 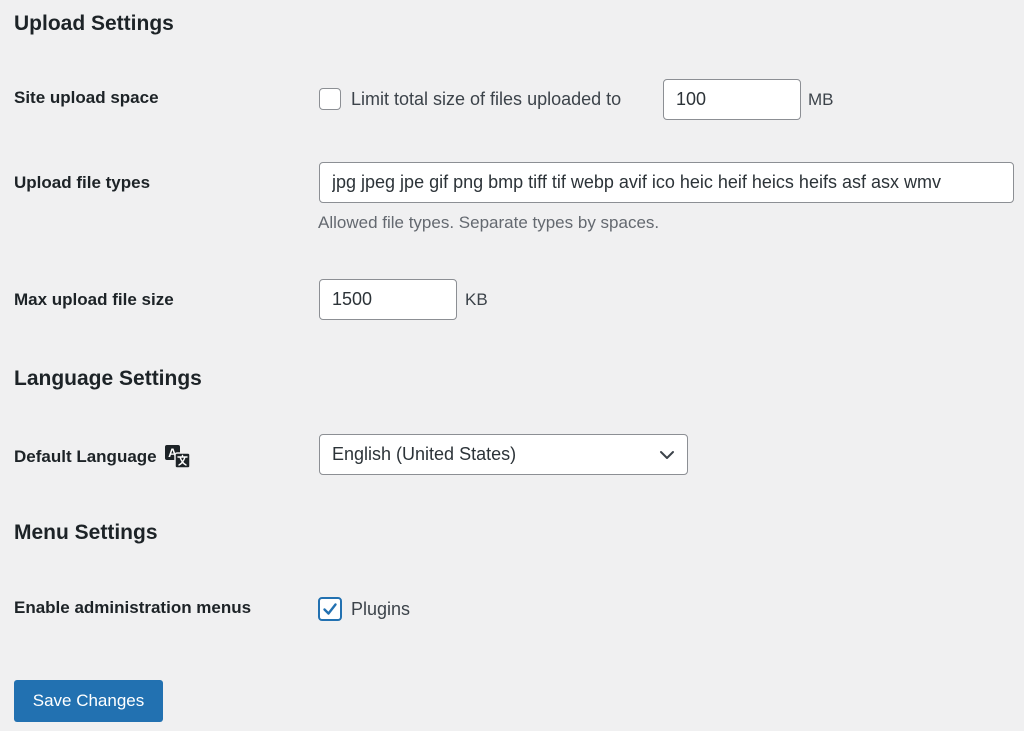 I want to click on default-language-selected: English (United States), so click(x=424, y=454).